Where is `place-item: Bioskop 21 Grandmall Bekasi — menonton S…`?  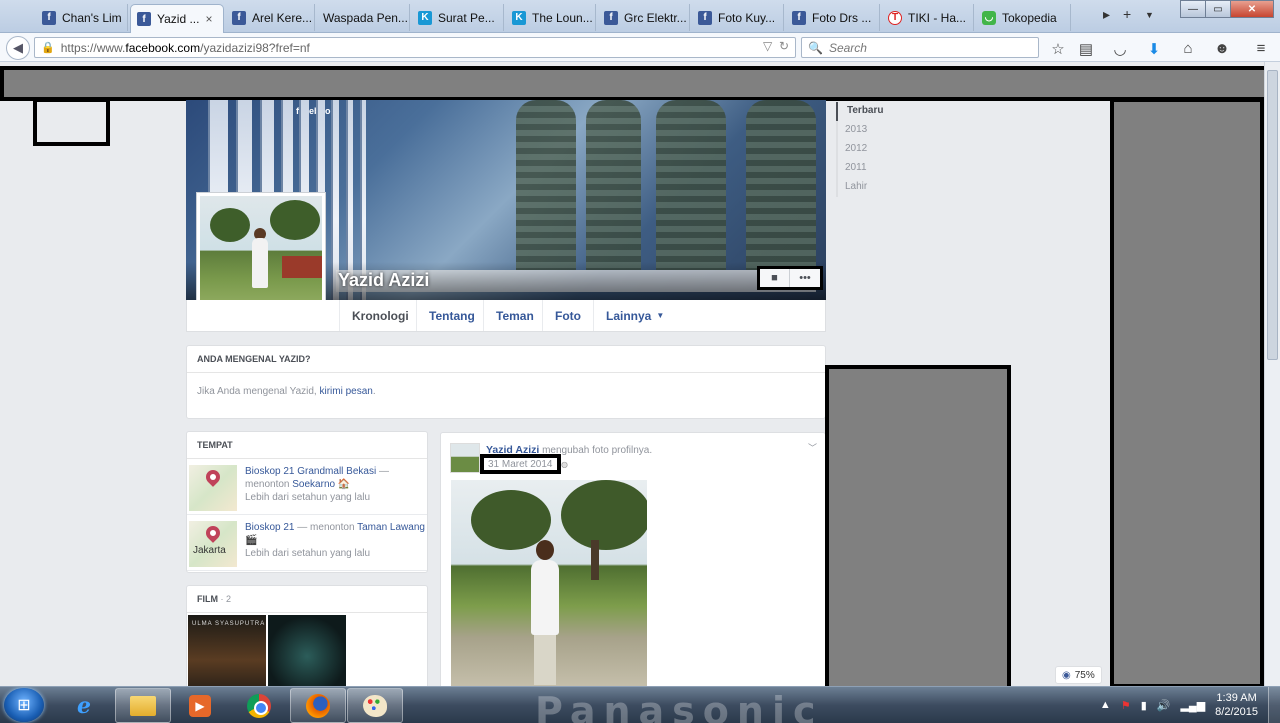
place-item: Bioskop 21 Grandmall Bekasi — menonton S… is located at coordinates (307, 487).